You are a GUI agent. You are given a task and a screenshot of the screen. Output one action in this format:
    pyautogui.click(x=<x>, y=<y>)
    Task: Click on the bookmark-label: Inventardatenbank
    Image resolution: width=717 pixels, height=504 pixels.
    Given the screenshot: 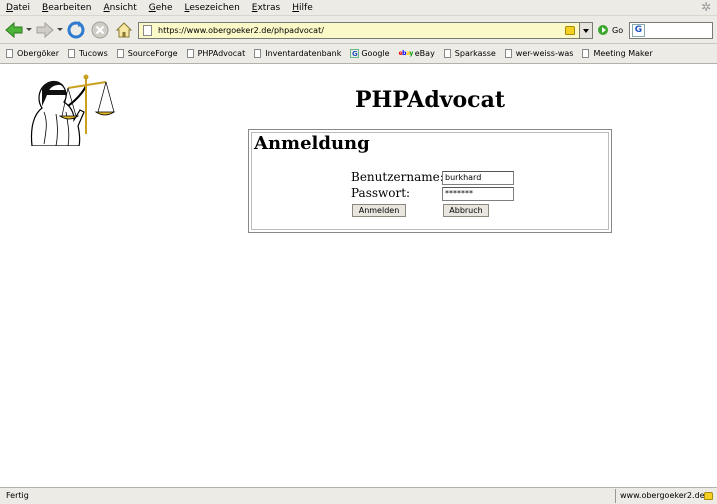 What is the action you would take?
    pyautogui.click(x=303, y=53)
    